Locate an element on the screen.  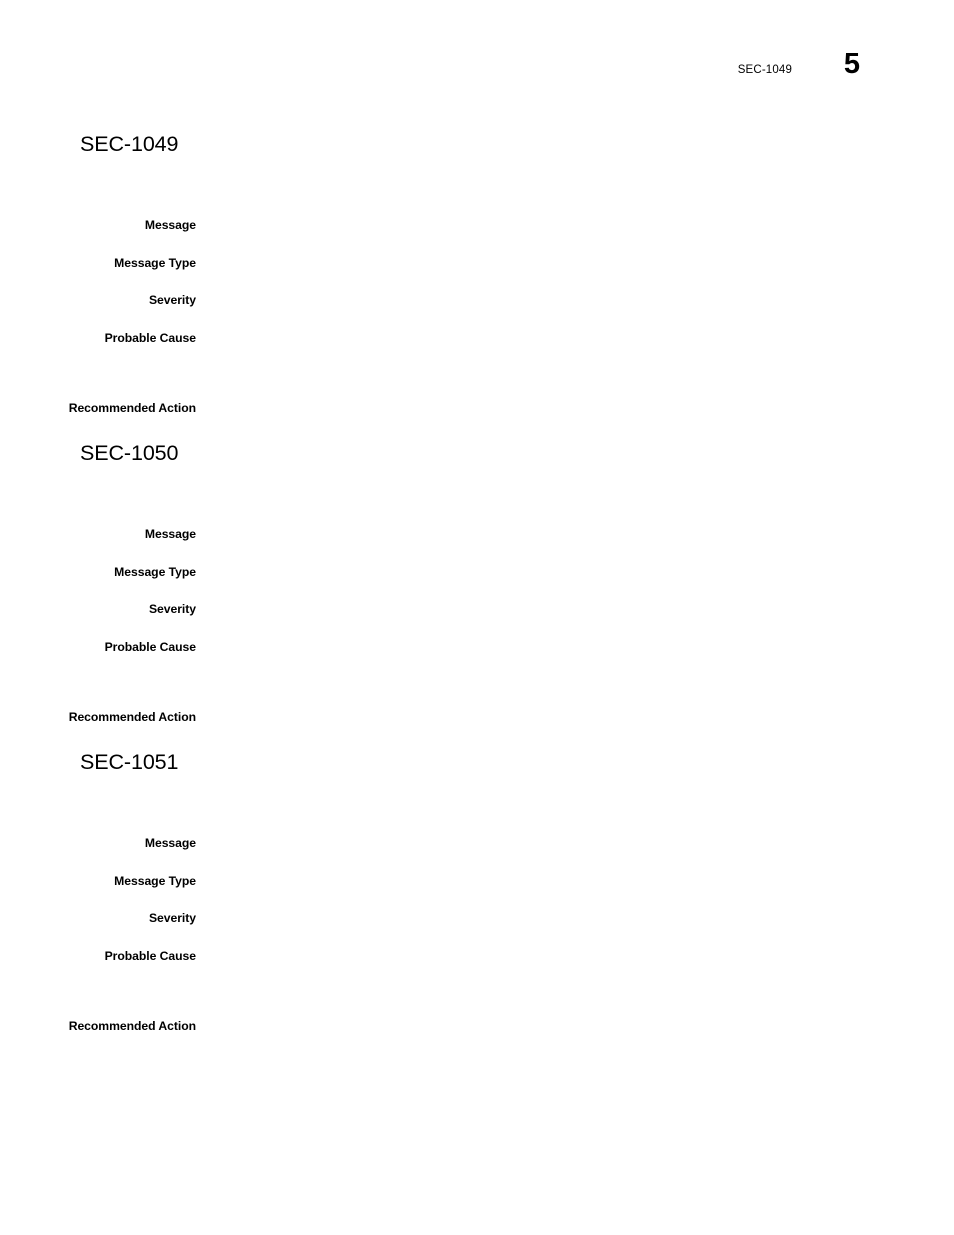
page-header: SEC-1049 5 is located at coordinates (477, 74).